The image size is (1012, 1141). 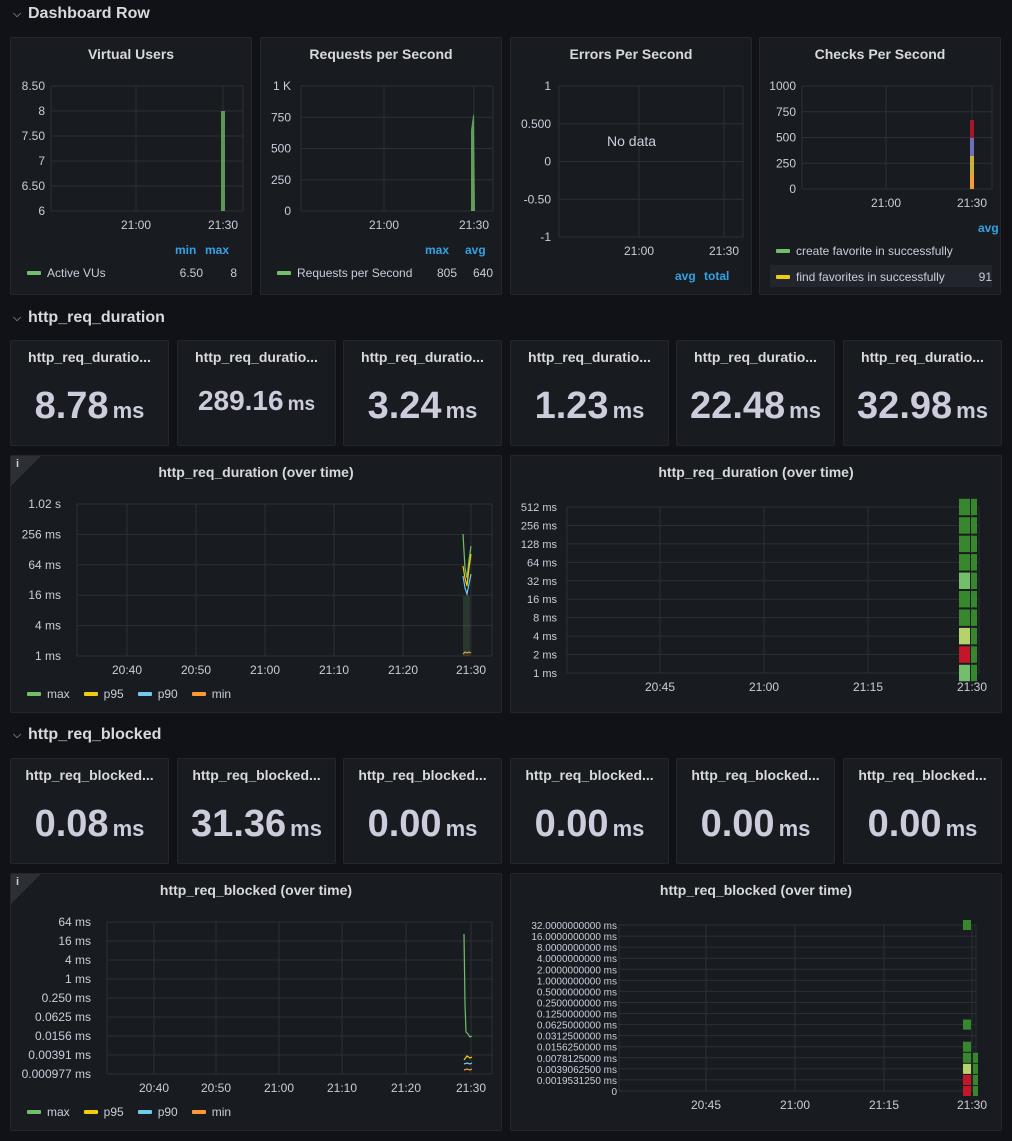 What do you see at coordinates (89, 393) in the screenshot?
I see `duration-stat-panel: http_req_duratio... 8.78 ms` at bounding box center [89, 393].